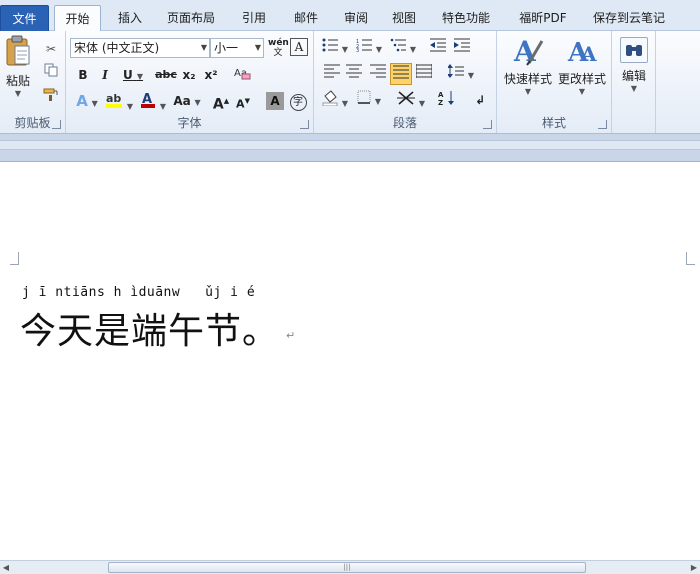 The image size is (700, 574). I want to click on tab-home: 开始, so click(77, 18).